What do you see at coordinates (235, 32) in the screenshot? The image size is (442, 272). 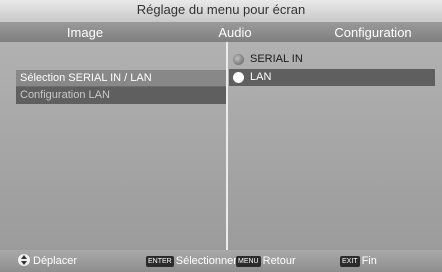 I see `tab-audio: Audio` at bounding box center [235, 32].